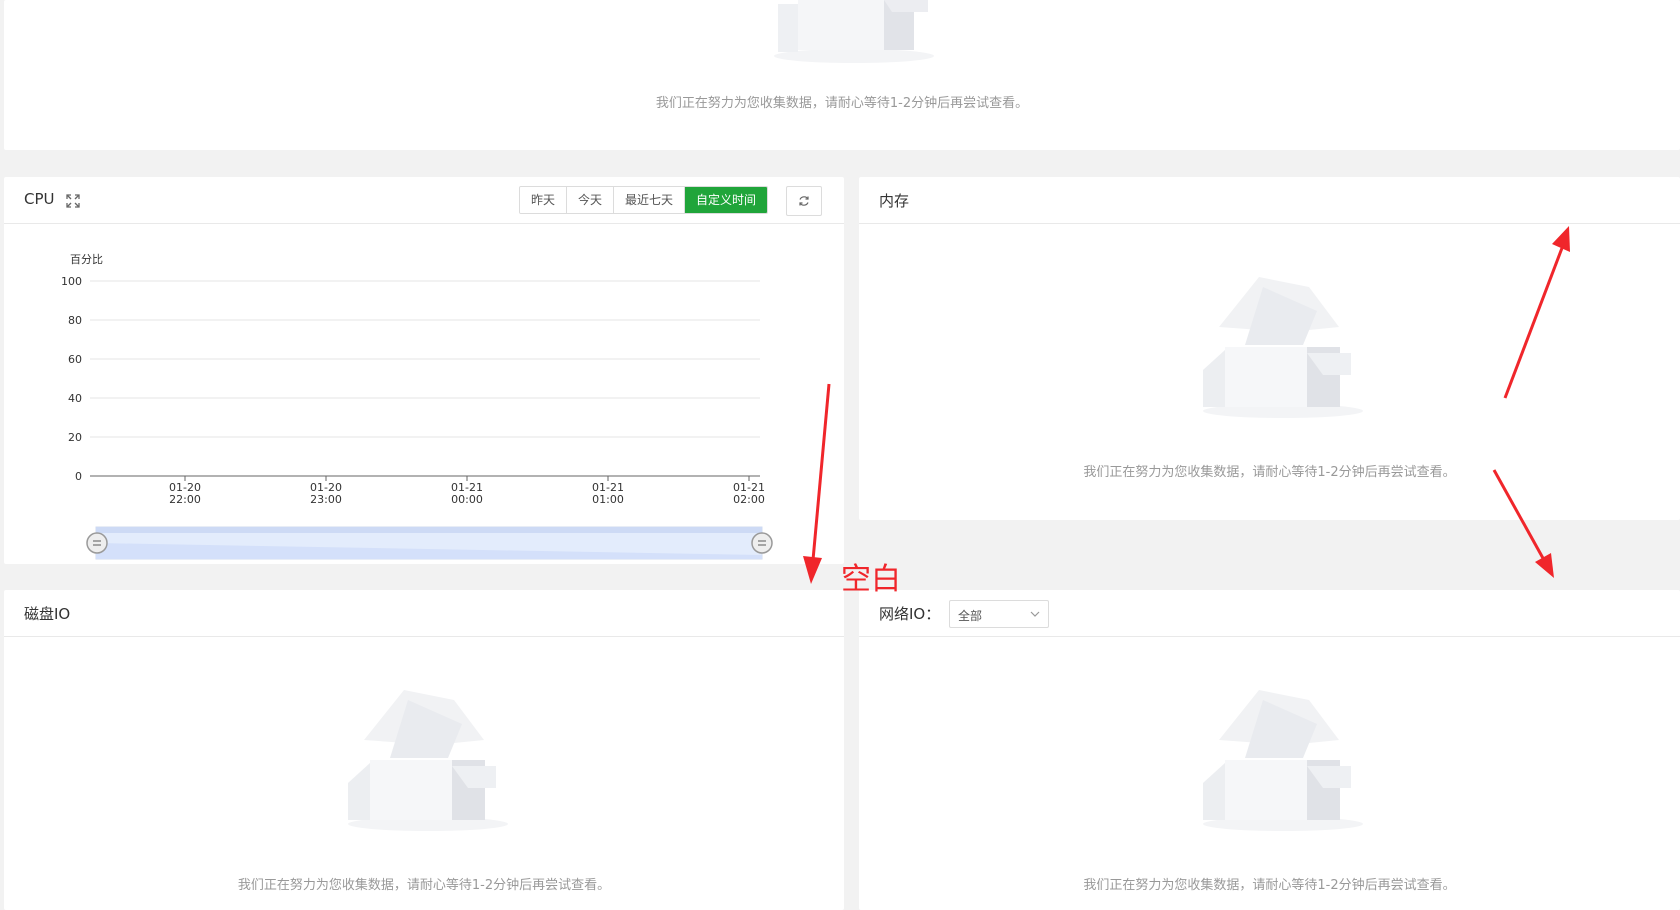  Describe the element at coordinates (591, 200) in the screenshot. I see `range-today-button: 今天` at that location.